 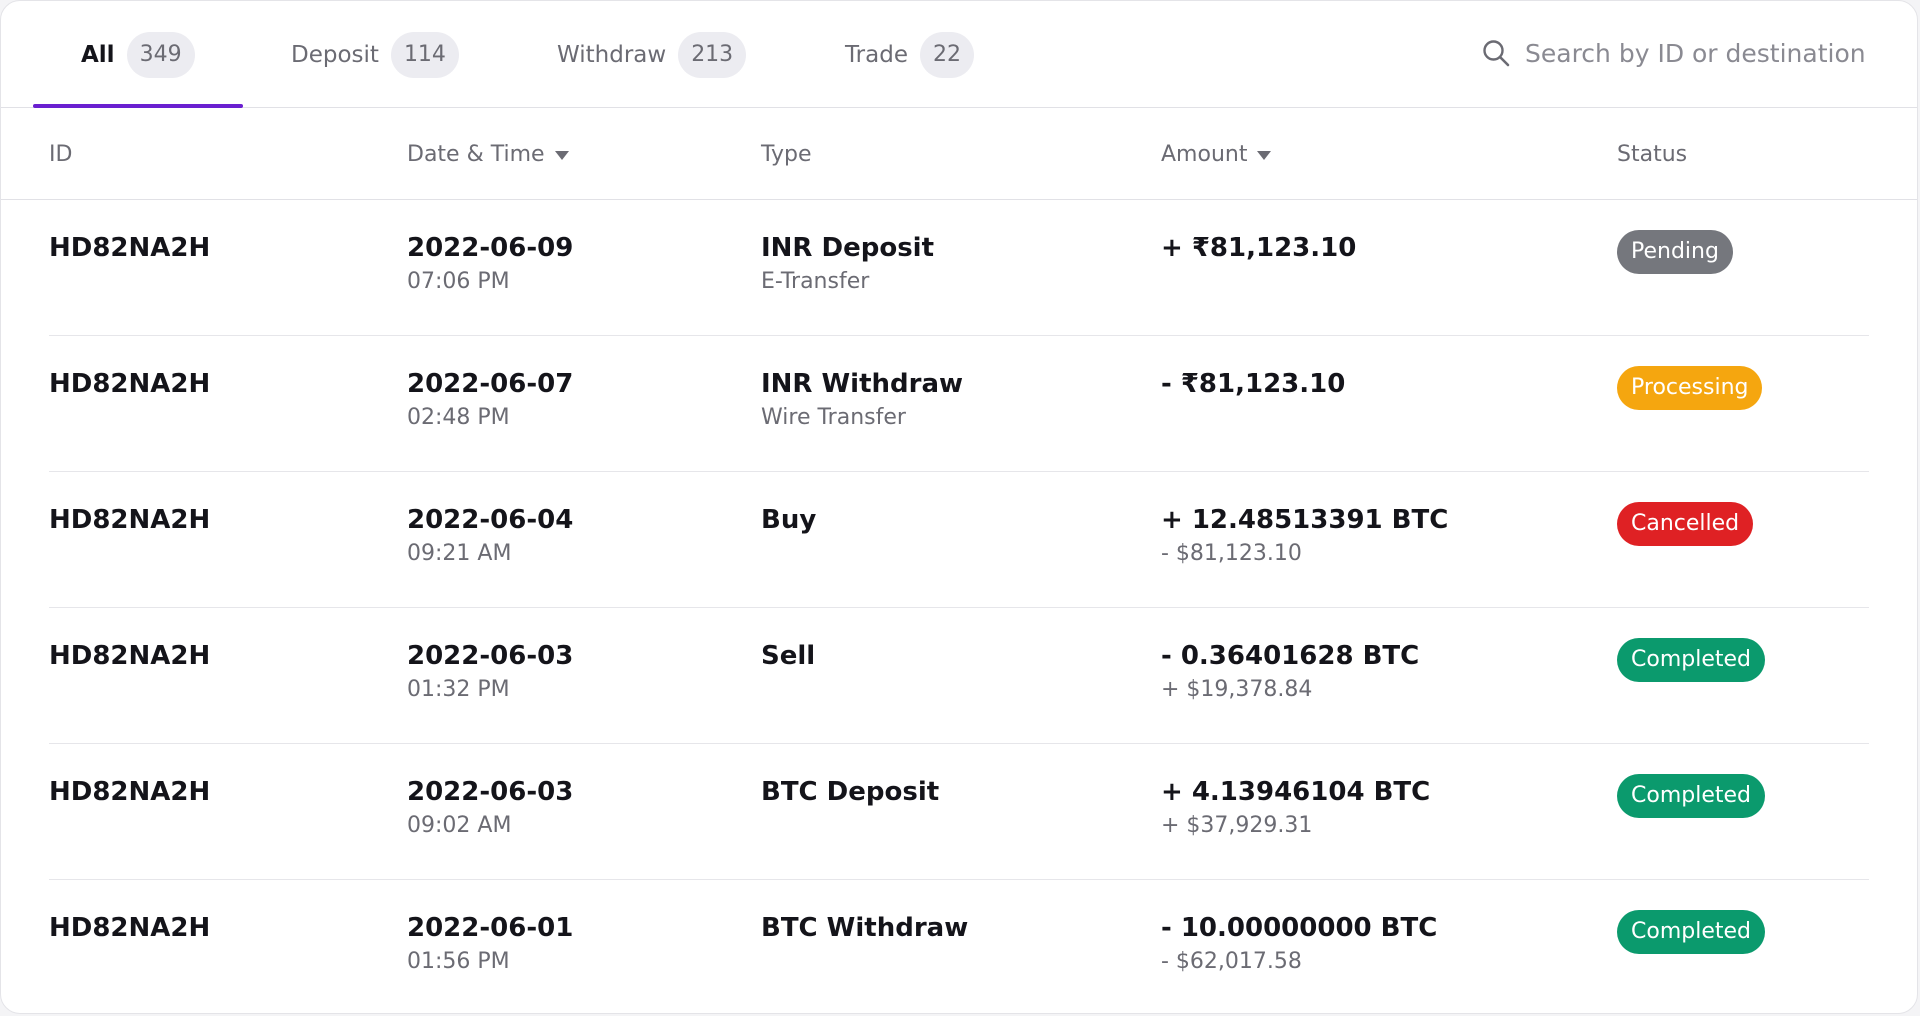 What do you see at coordinates (490, 536) in the screenshot?
I see `date-cell: 2022-06-04 09:21 AM` at bounding box center [490, 536].